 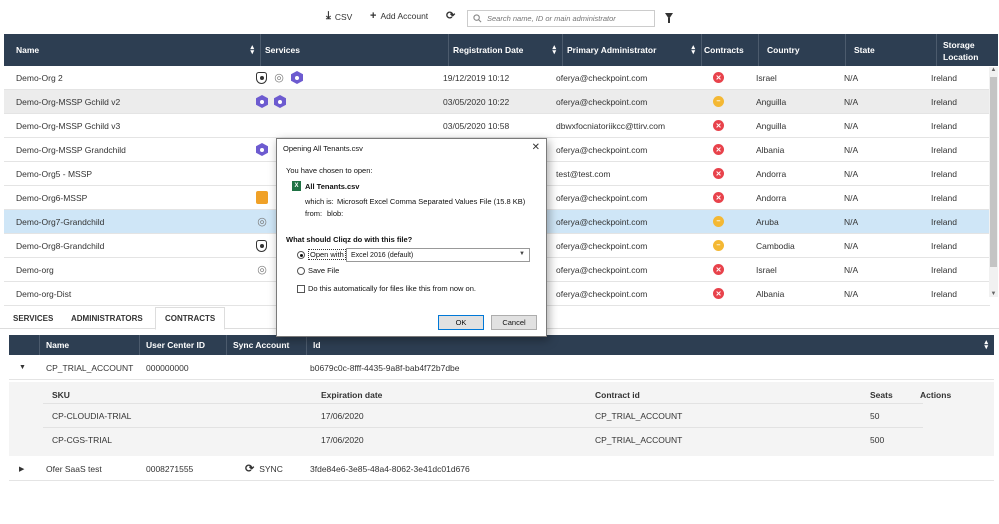 What do you see at coordinates (373, 16) in the screenshot?
I see `plus-icon: +` at bounding box center [373, 16].